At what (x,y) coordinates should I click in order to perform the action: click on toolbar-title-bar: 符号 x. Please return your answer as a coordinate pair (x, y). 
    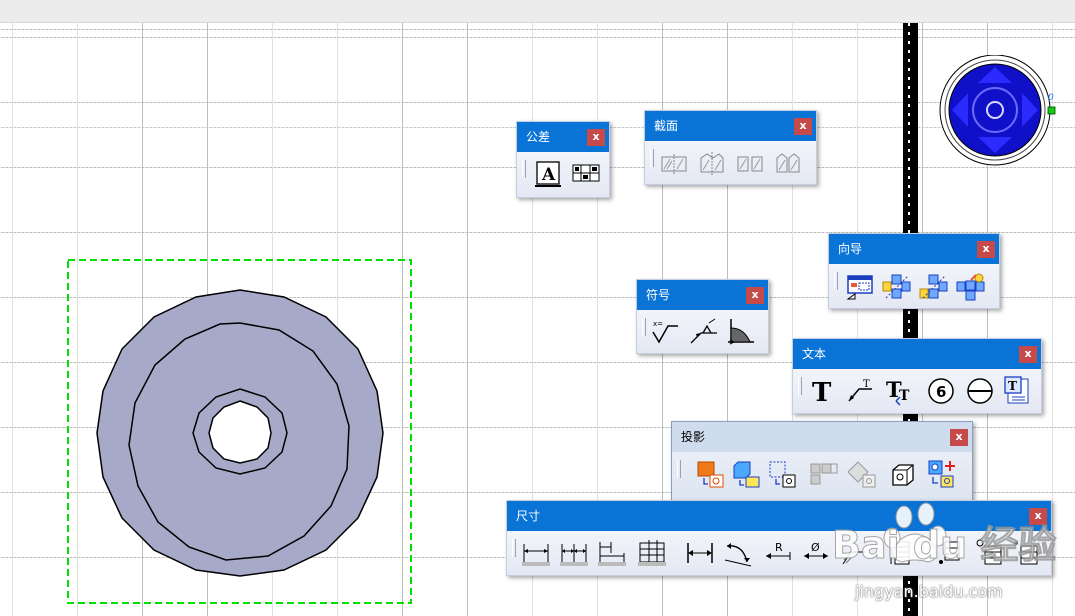
    Looking at the image, I should click on (702, 295).